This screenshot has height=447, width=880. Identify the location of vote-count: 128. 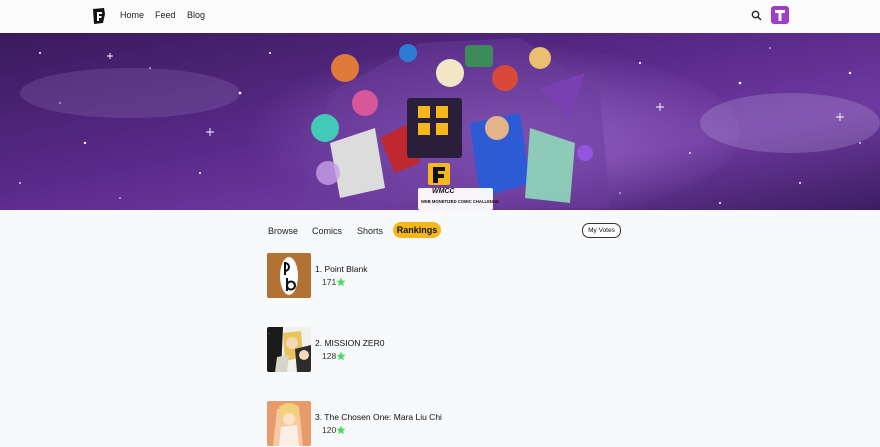
(329, 356).